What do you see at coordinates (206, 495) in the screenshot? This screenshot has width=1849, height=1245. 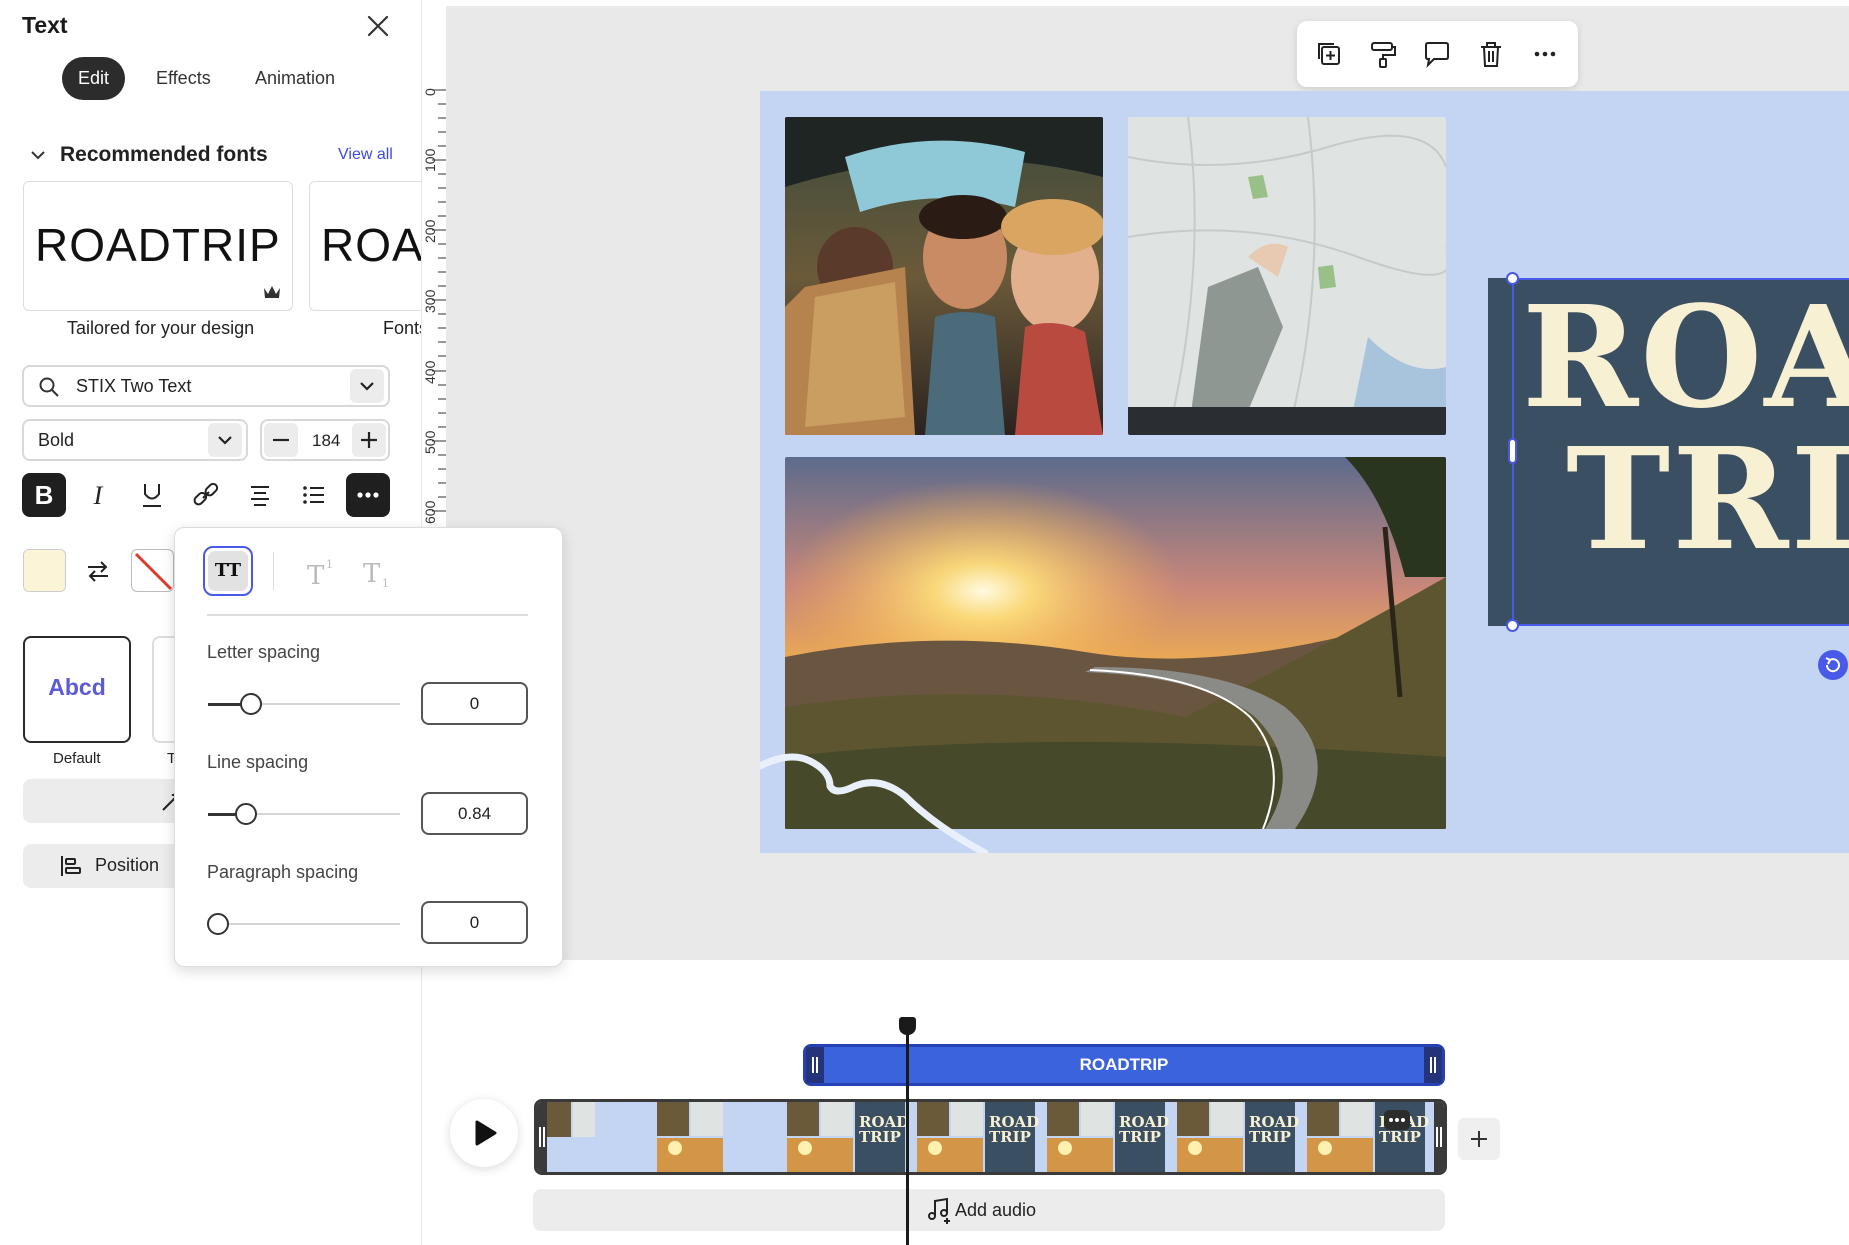 I see `link-button` at bounding box center [206, 495].